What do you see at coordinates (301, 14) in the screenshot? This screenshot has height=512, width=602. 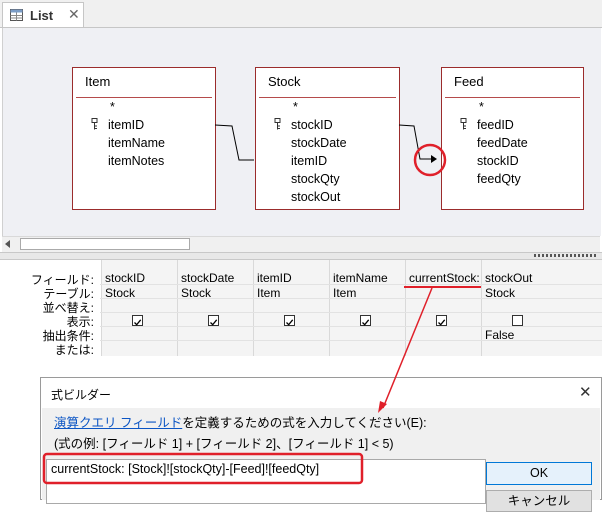 I see `document-tab-strip: List ✕` at bounding box center [301, 14].